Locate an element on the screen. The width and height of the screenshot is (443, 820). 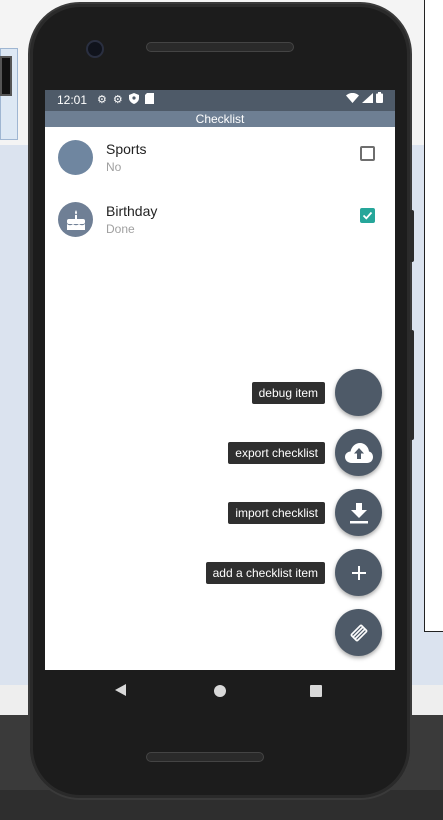
item-avatar is located at coordinates (75, 157).